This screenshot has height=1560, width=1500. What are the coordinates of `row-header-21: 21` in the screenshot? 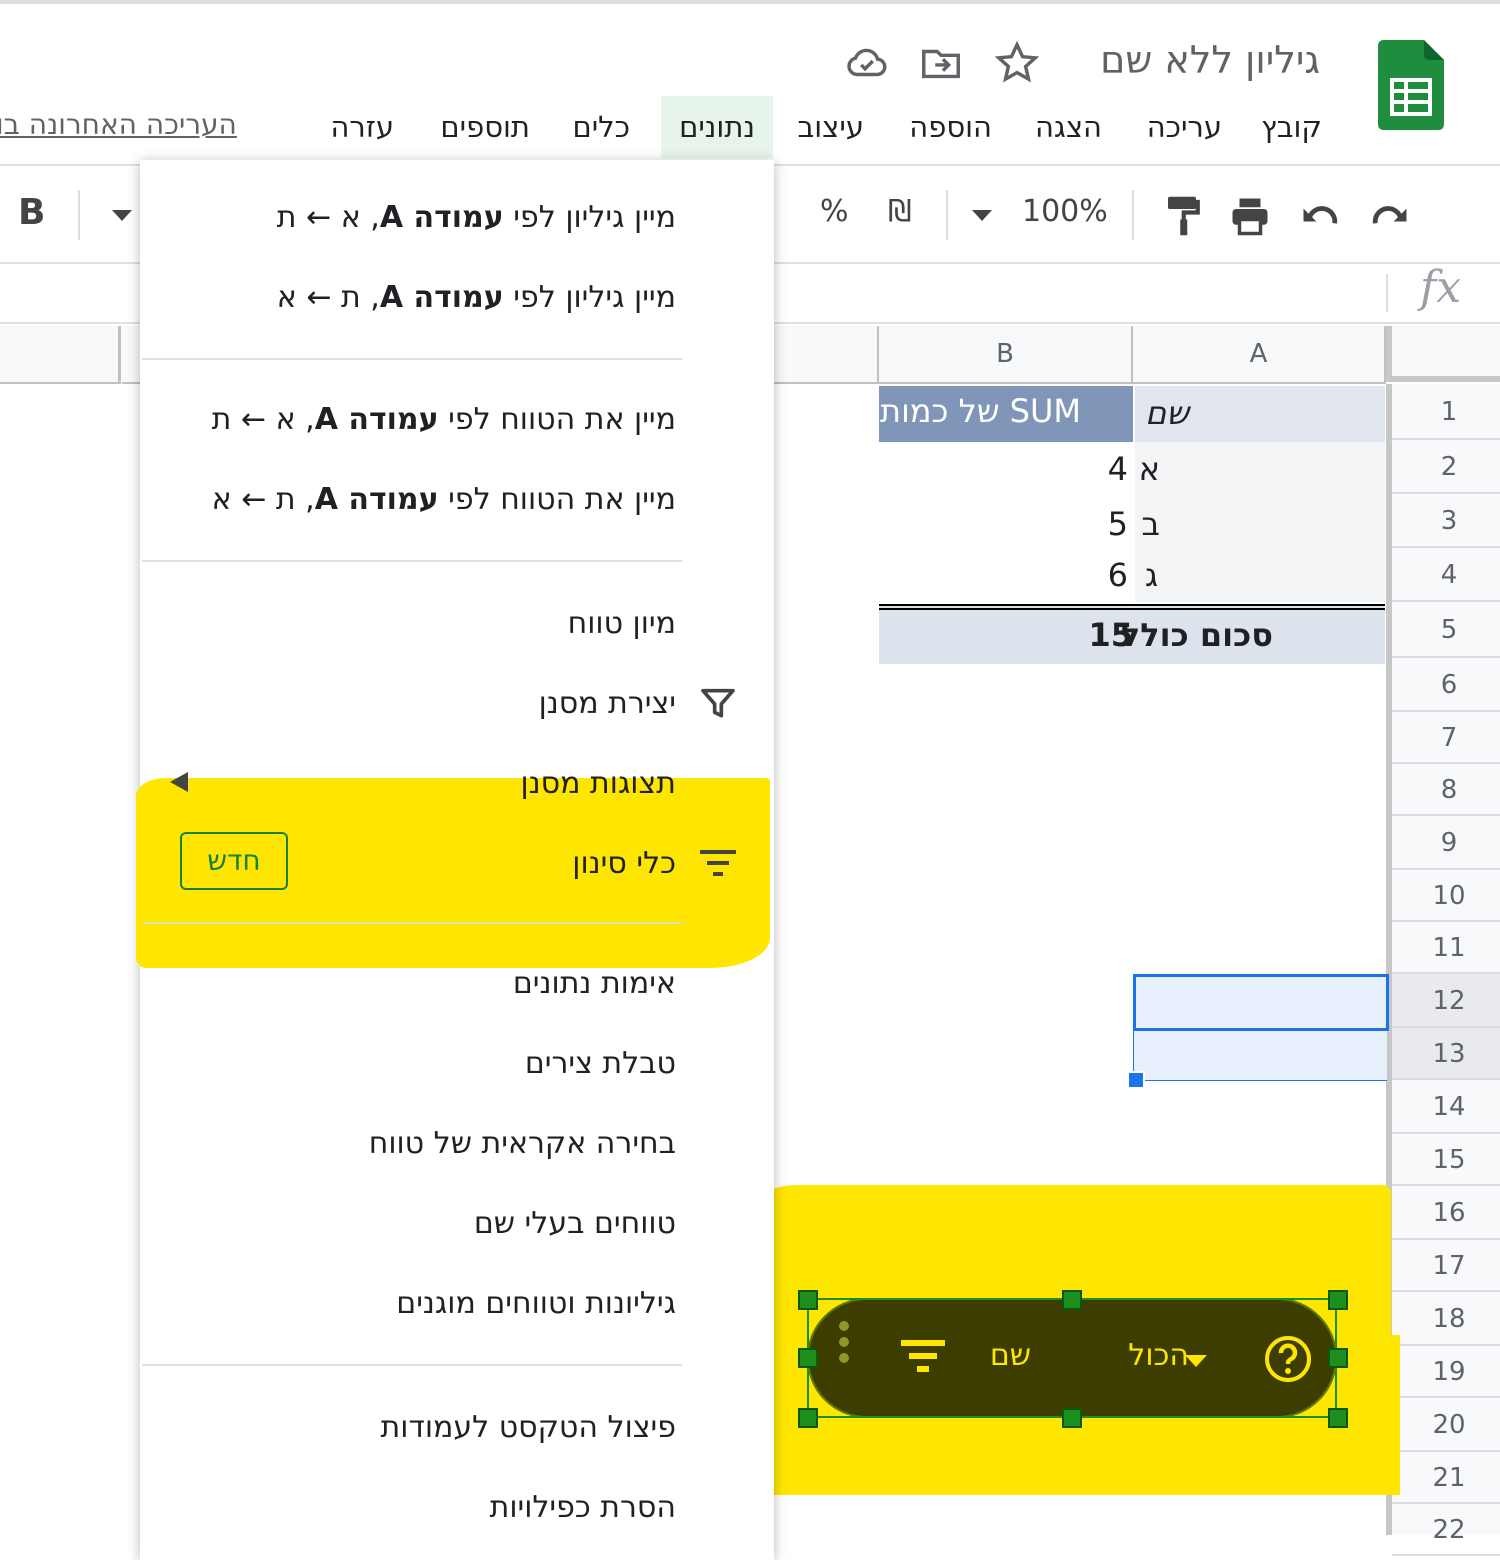 It's located at (1446, 1478).